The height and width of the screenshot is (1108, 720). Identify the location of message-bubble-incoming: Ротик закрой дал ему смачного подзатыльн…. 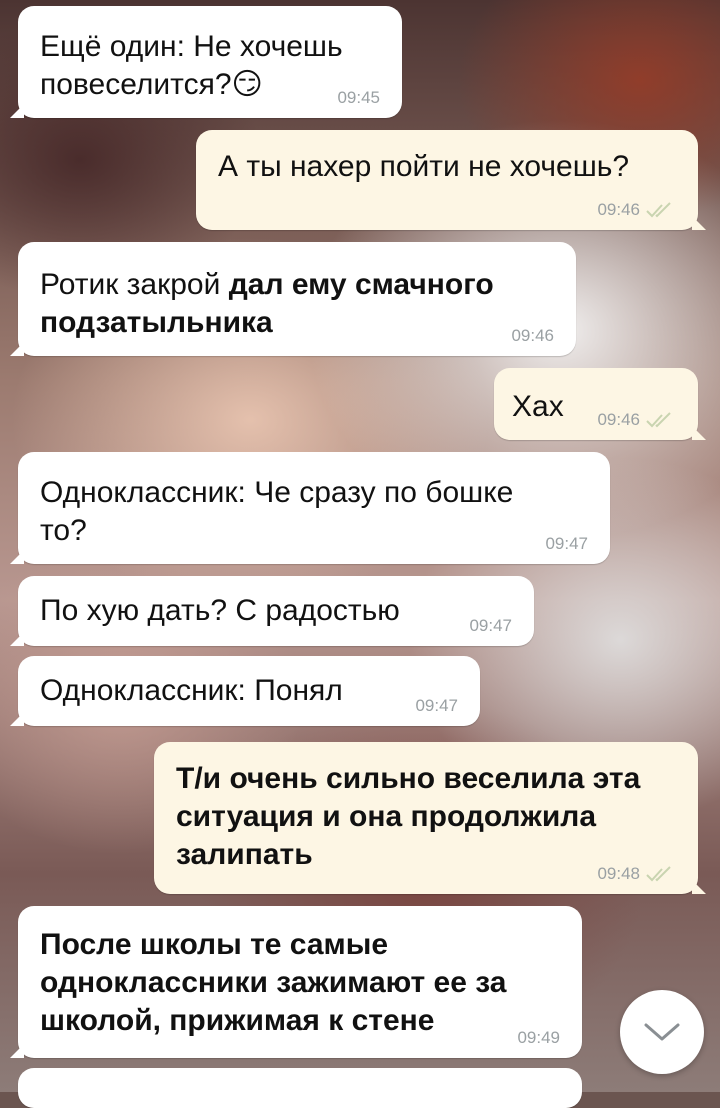
(293, 299).